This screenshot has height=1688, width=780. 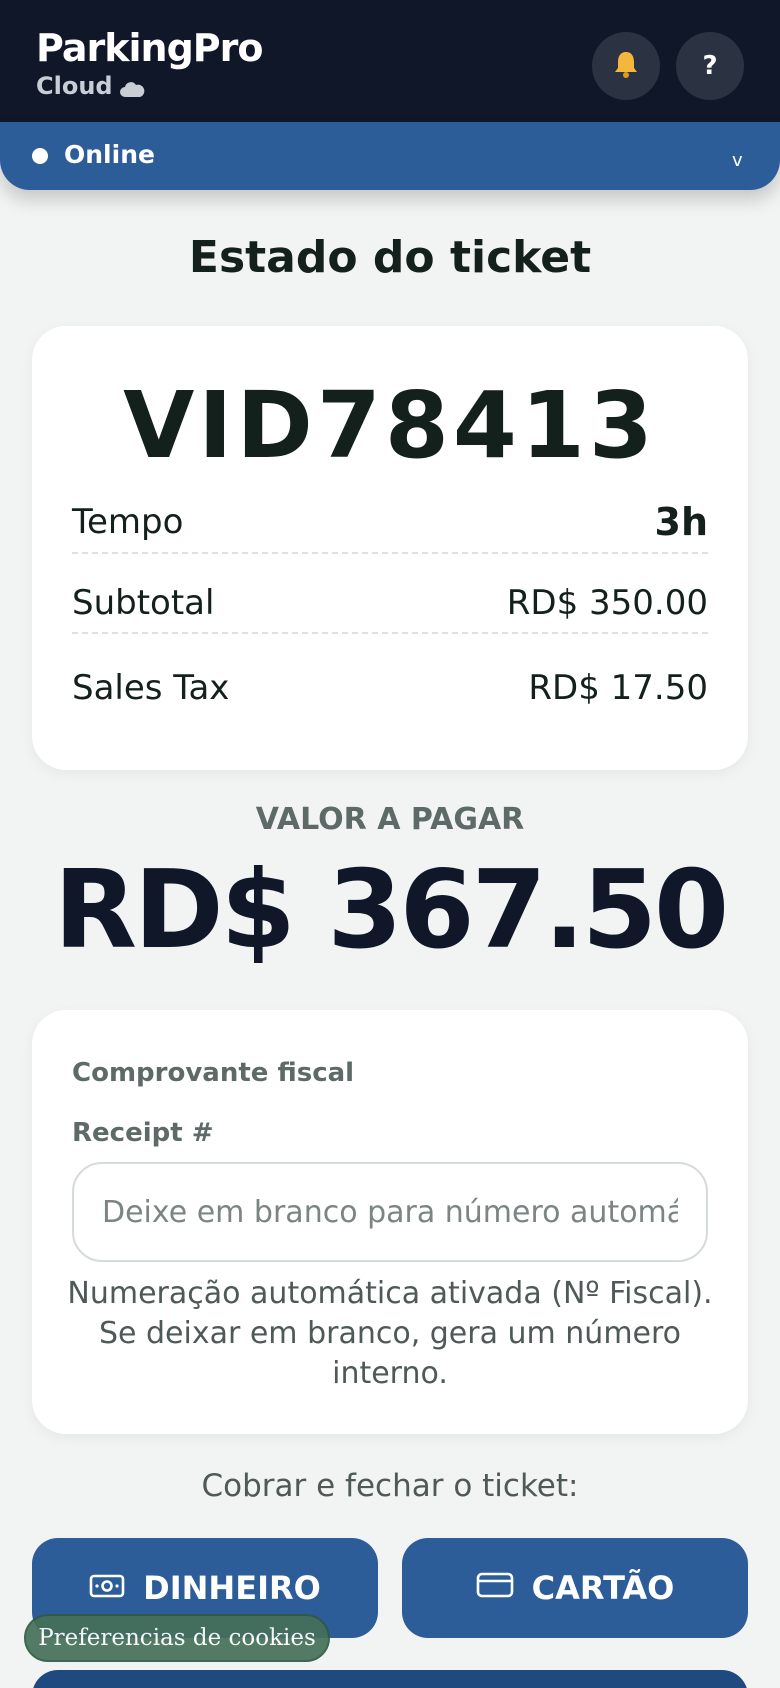 What do you see at coordinates (495, 1588) in the screenshot?
I see `credit-card-icon` at bounding box center [495, 1588].